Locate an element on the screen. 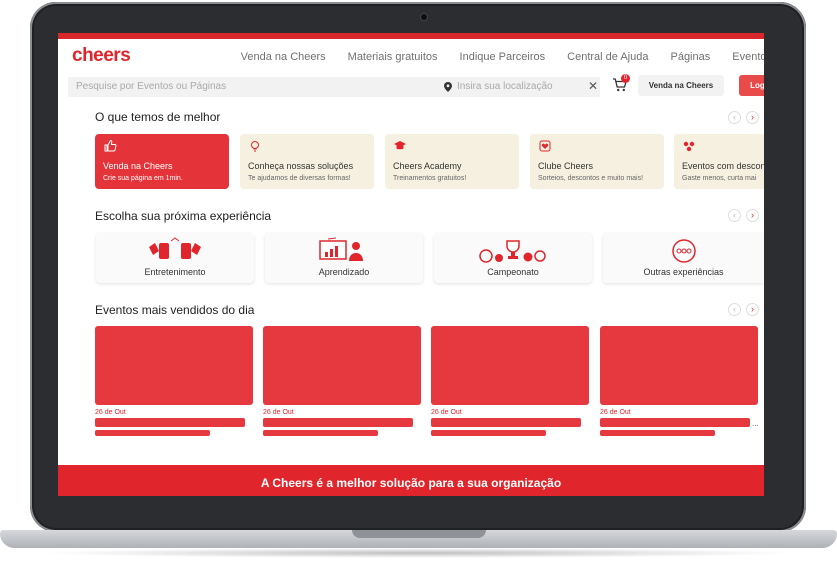 The height and width of the screenshot is (568, 837). login-button: Login is located at coordinates (751, 85).